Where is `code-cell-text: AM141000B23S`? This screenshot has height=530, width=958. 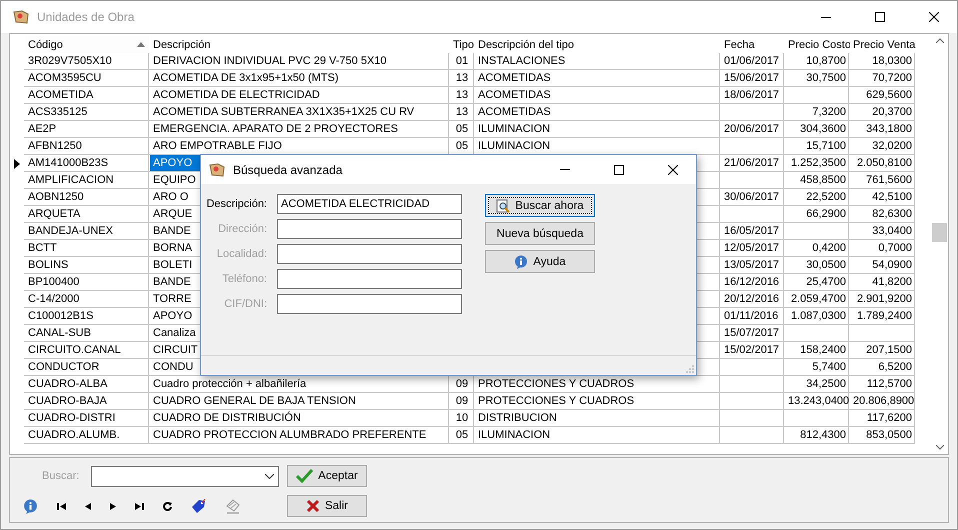
code-cell-text: AM141000B23S is located at coordinates (68, 163).